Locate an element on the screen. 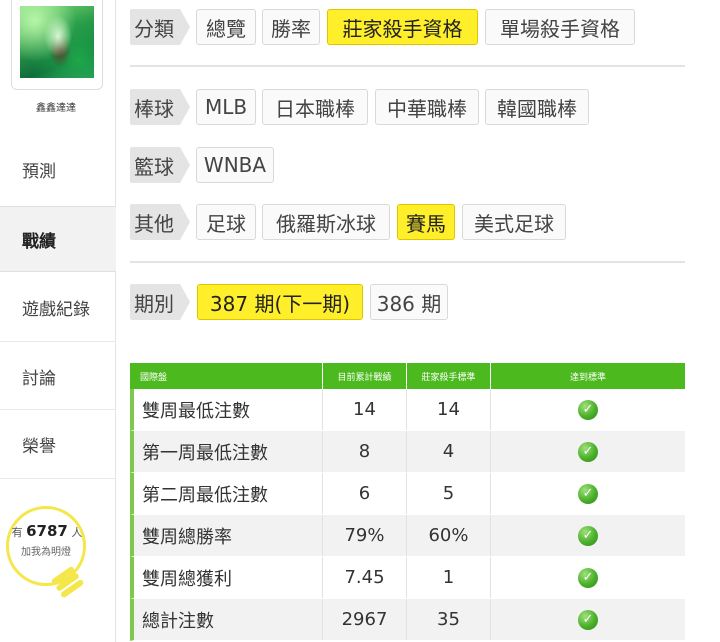 The height and width of the screenshot is (642, 720). row-name: 第一周最低注數 is located at coordinates (228, 451).